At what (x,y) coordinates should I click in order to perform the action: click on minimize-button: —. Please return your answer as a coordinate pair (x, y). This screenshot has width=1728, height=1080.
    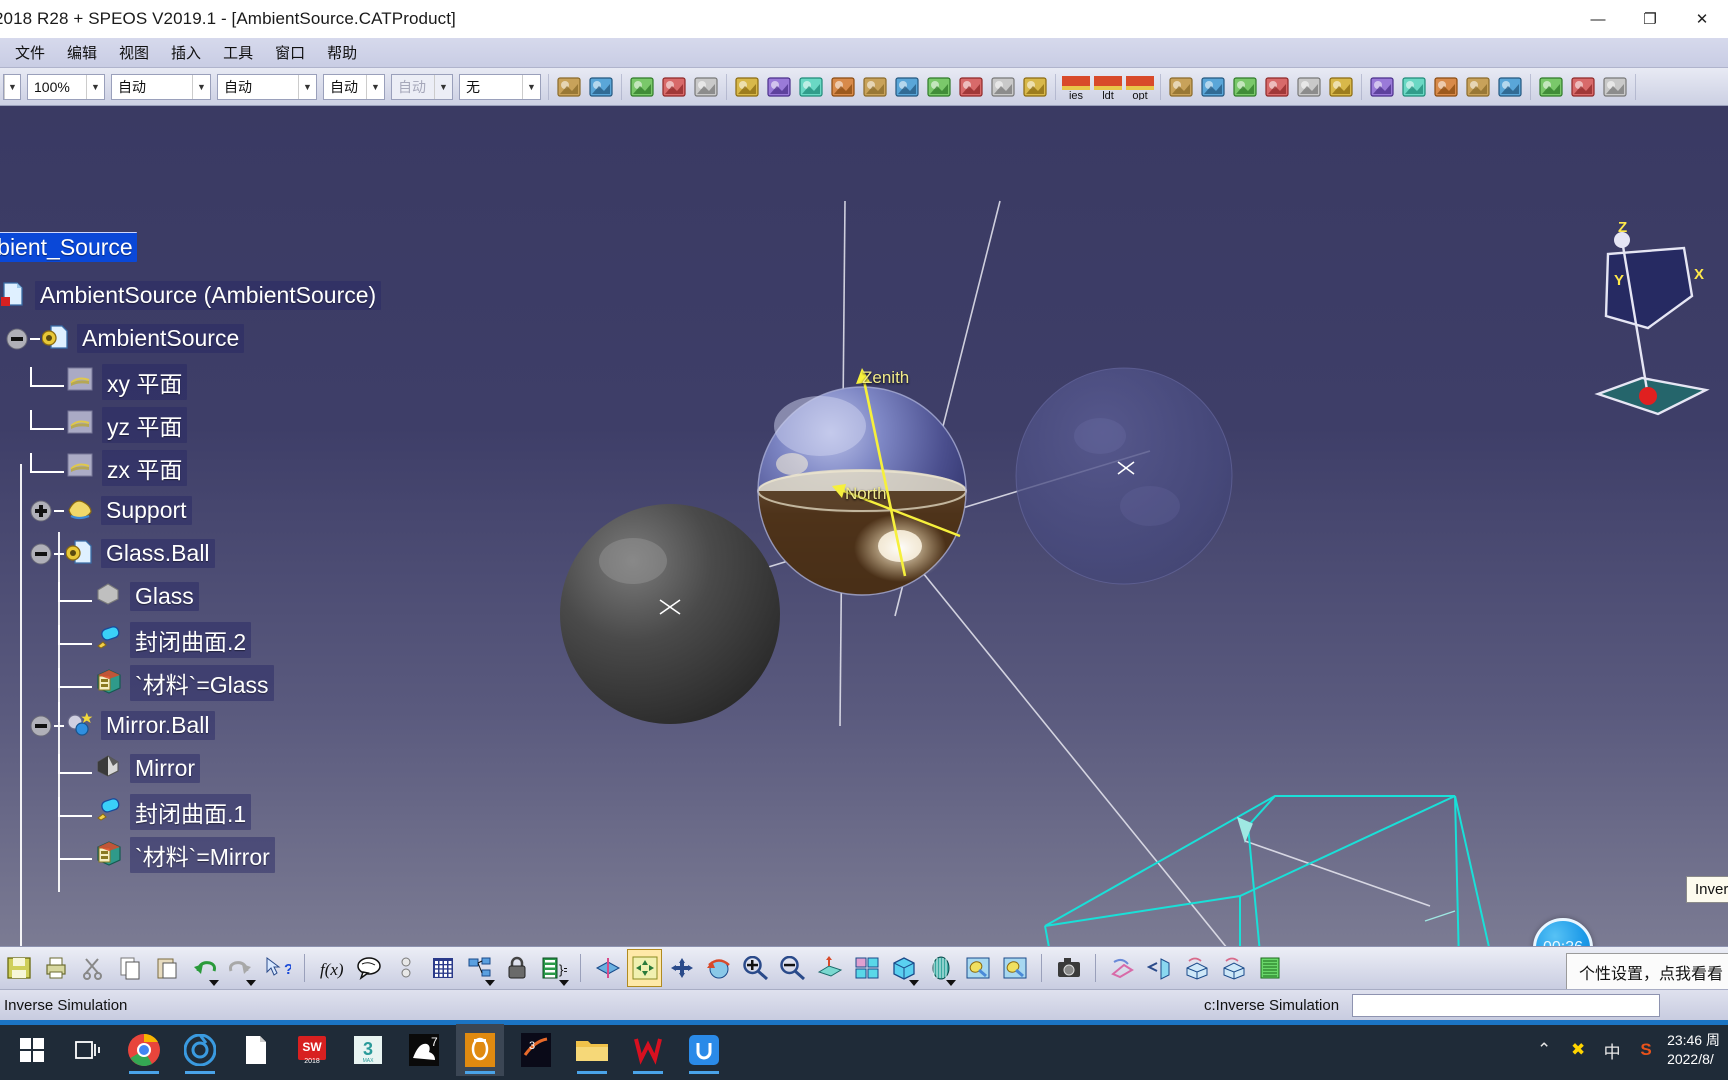
    Looking at the image, I should click on (1598, 19).